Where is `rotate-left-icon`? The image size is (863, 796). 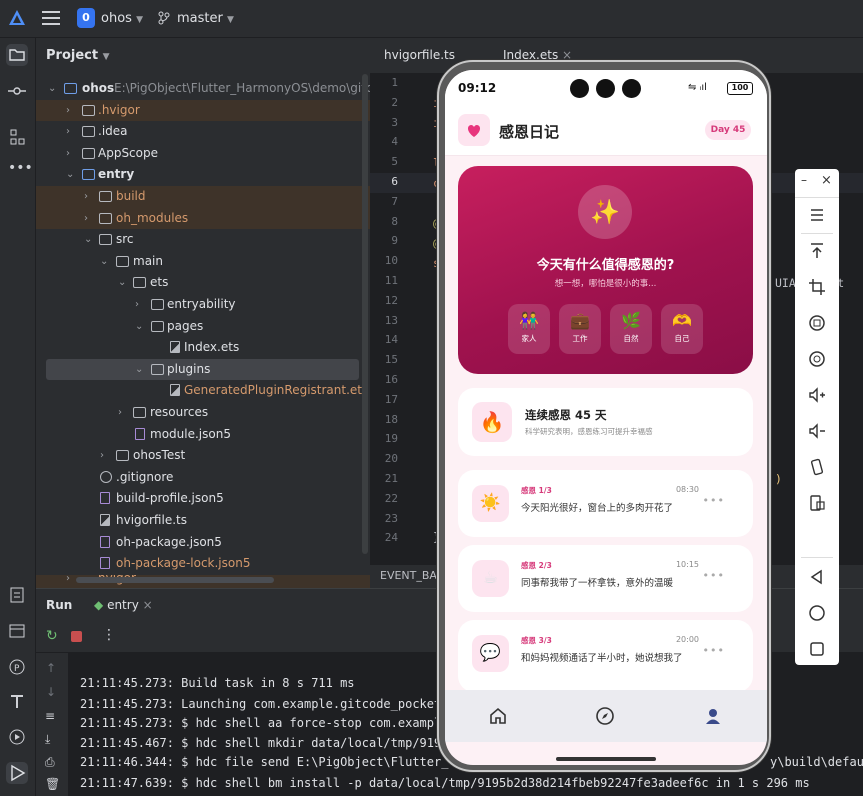
rotate-left-icon is located at coordinates (817, 323).